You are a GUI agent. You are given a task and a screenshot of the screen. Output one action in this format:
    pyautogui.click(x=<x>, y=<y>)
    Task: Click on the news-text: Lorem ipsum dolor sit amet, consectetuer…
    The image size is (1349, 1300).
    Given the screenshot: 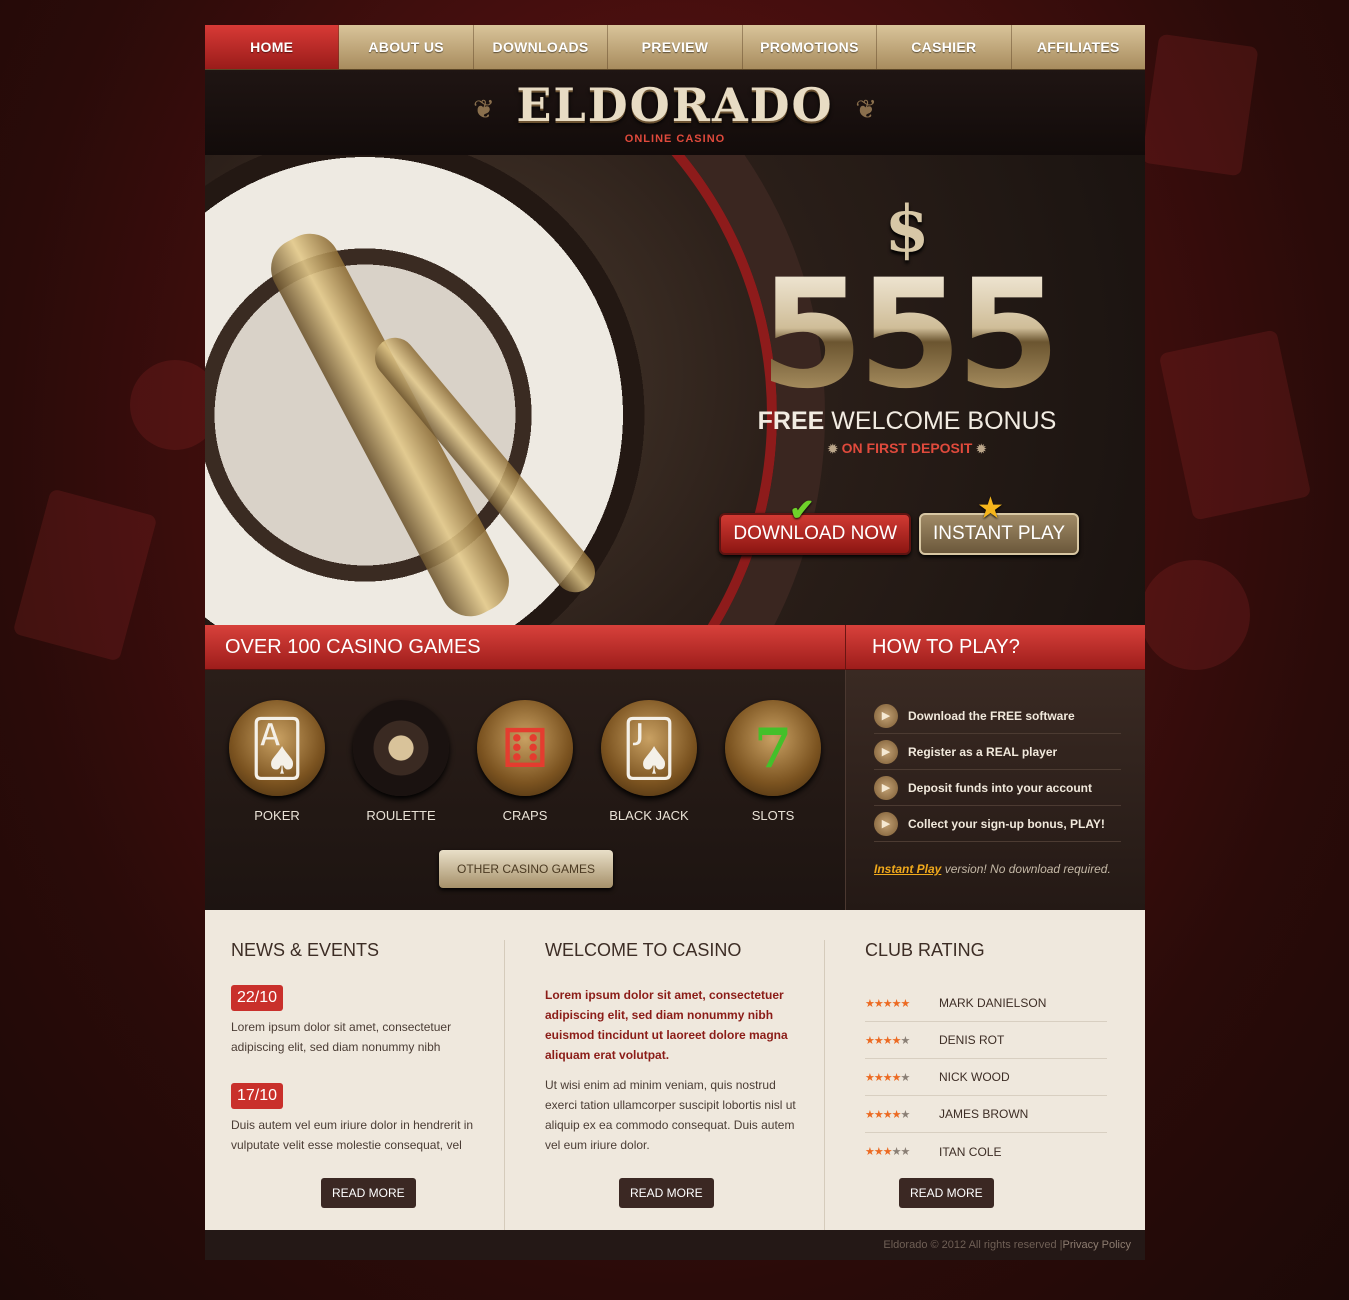 What is the action you would take?
    pyautogui.click(x=341, y=1037)
    